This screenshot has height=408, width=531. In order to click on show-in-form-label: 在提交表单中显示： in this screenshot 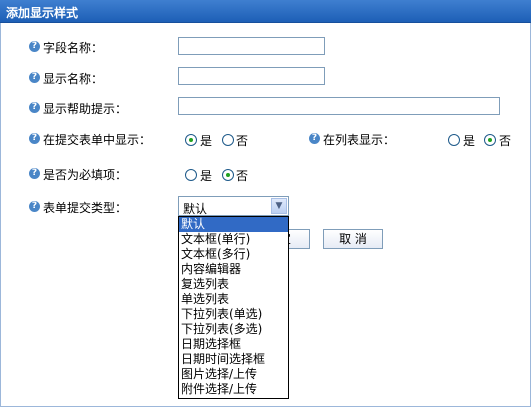, I will do `click(97, 140)`.